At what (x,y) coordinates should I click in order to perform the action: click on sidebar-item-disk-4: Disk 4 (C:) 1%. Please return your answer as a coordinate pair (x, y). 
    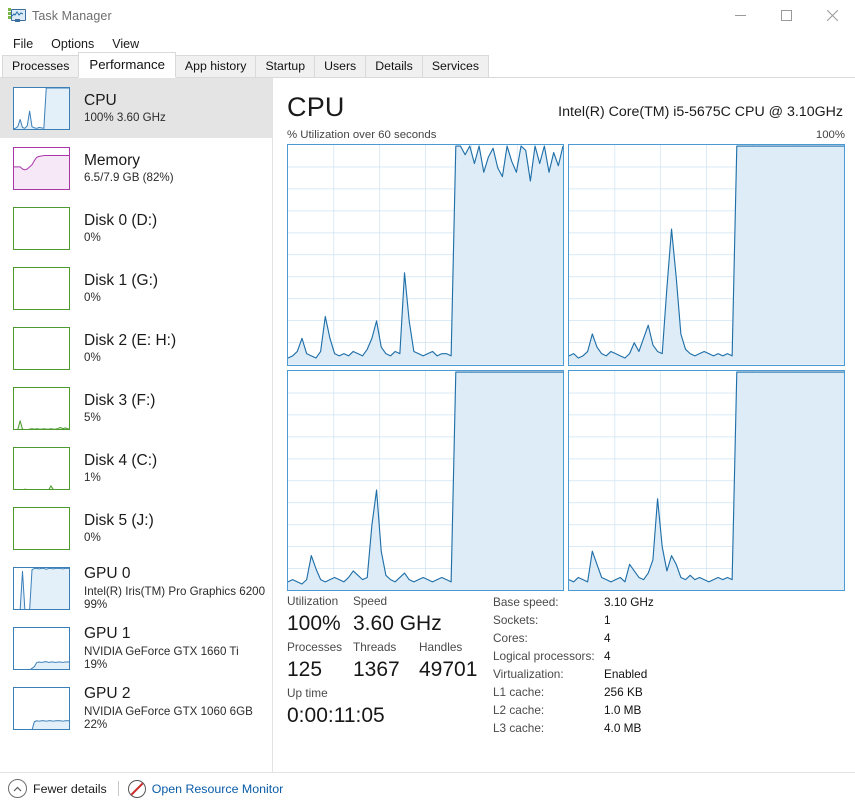
    Looking at the image, I should click on (136, 468).